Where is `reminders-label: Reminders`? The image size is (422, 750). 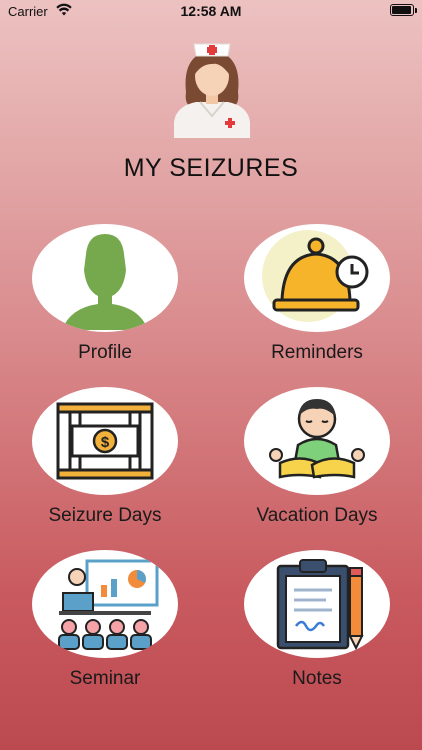
reminders-label: Reminders is located at coordinates (317, 352).